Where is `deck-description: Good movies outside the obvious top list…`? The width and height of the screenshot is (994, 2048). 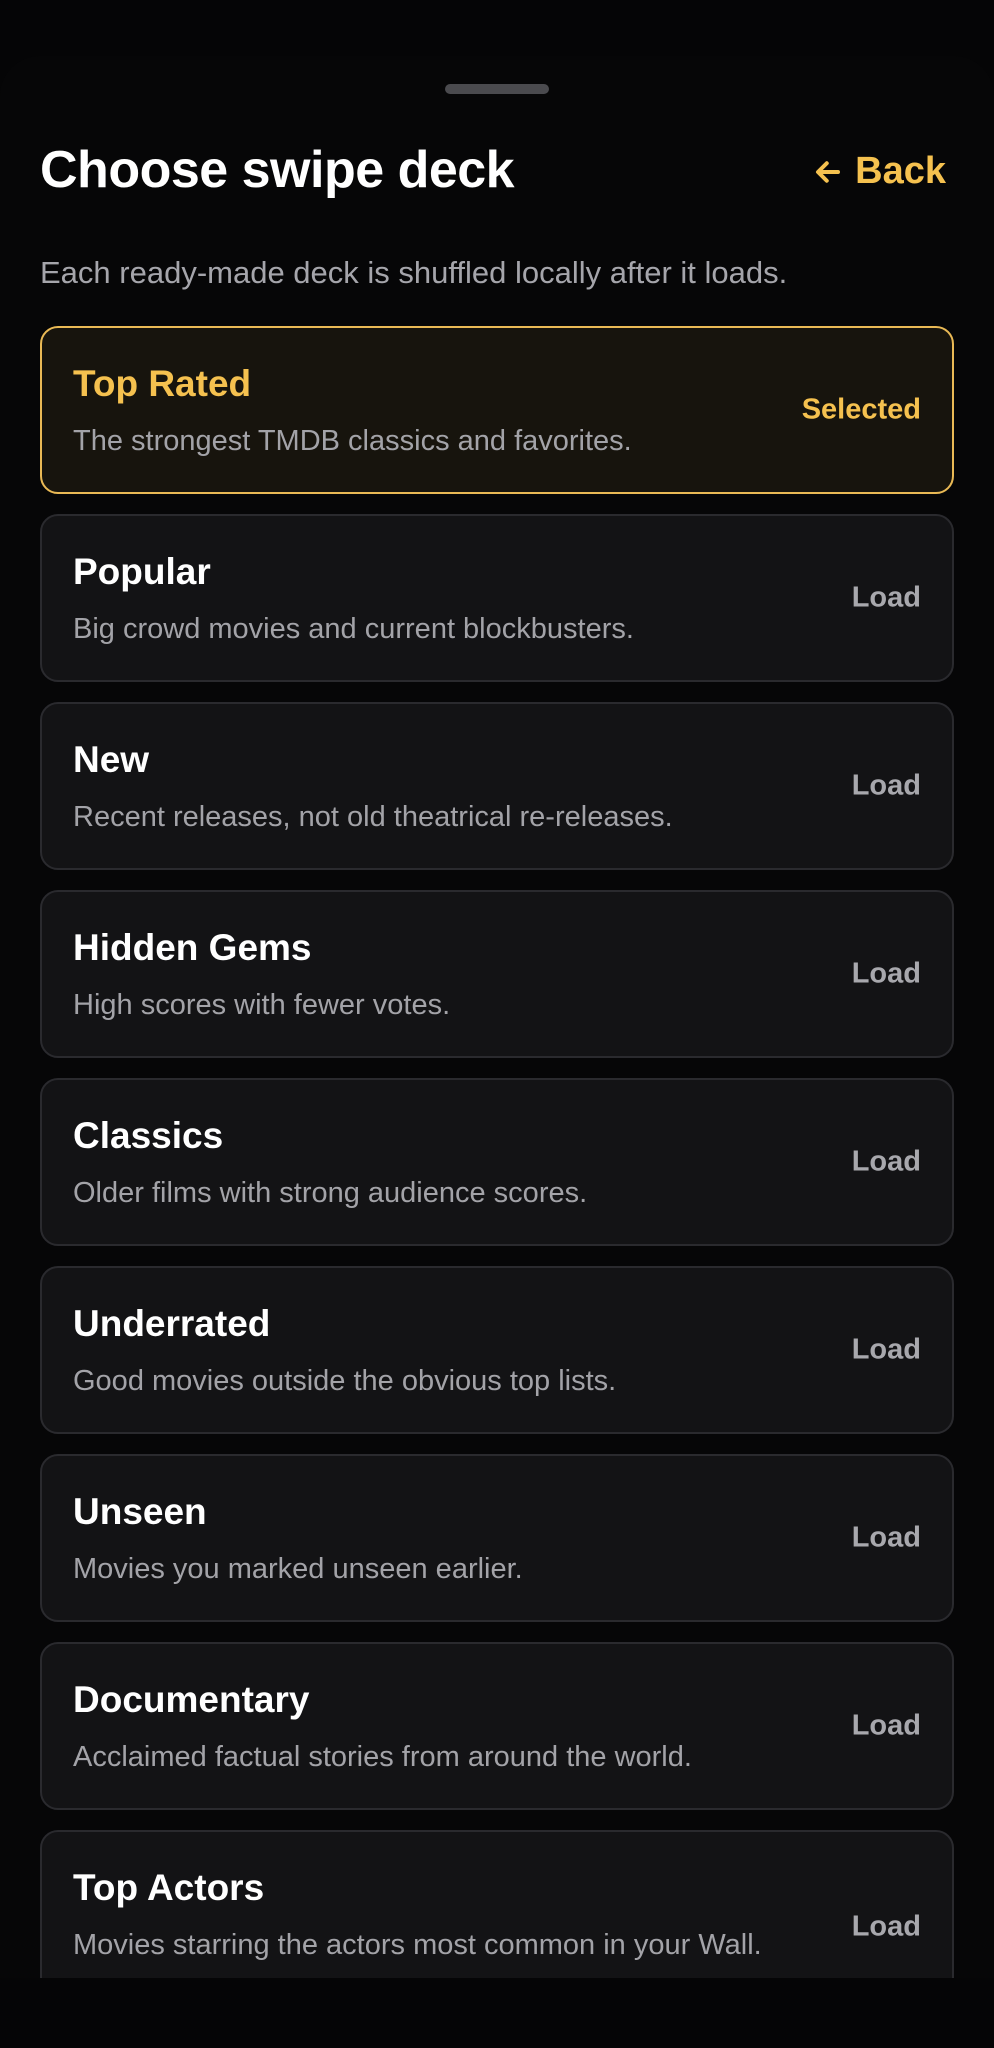 deck-description: Good movies outside the obvious top list… is located at coordinates (345, 1381).